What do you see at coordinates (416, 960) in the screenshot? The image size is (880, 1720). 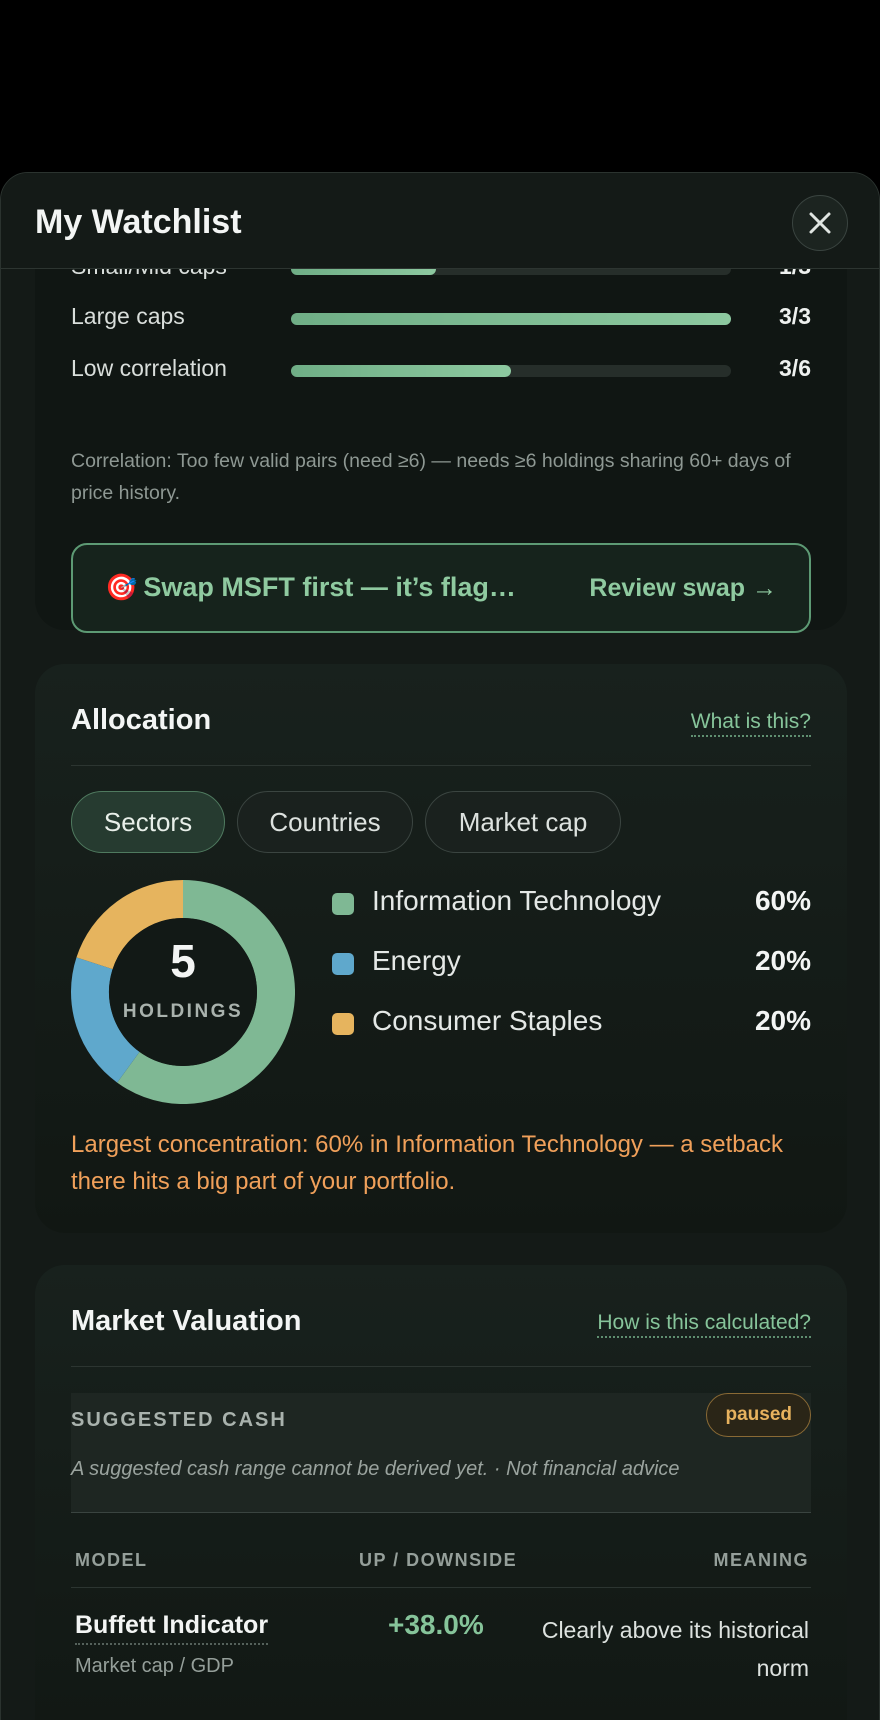 I see `legend-label: Energy` at bounding box center [416, 960].